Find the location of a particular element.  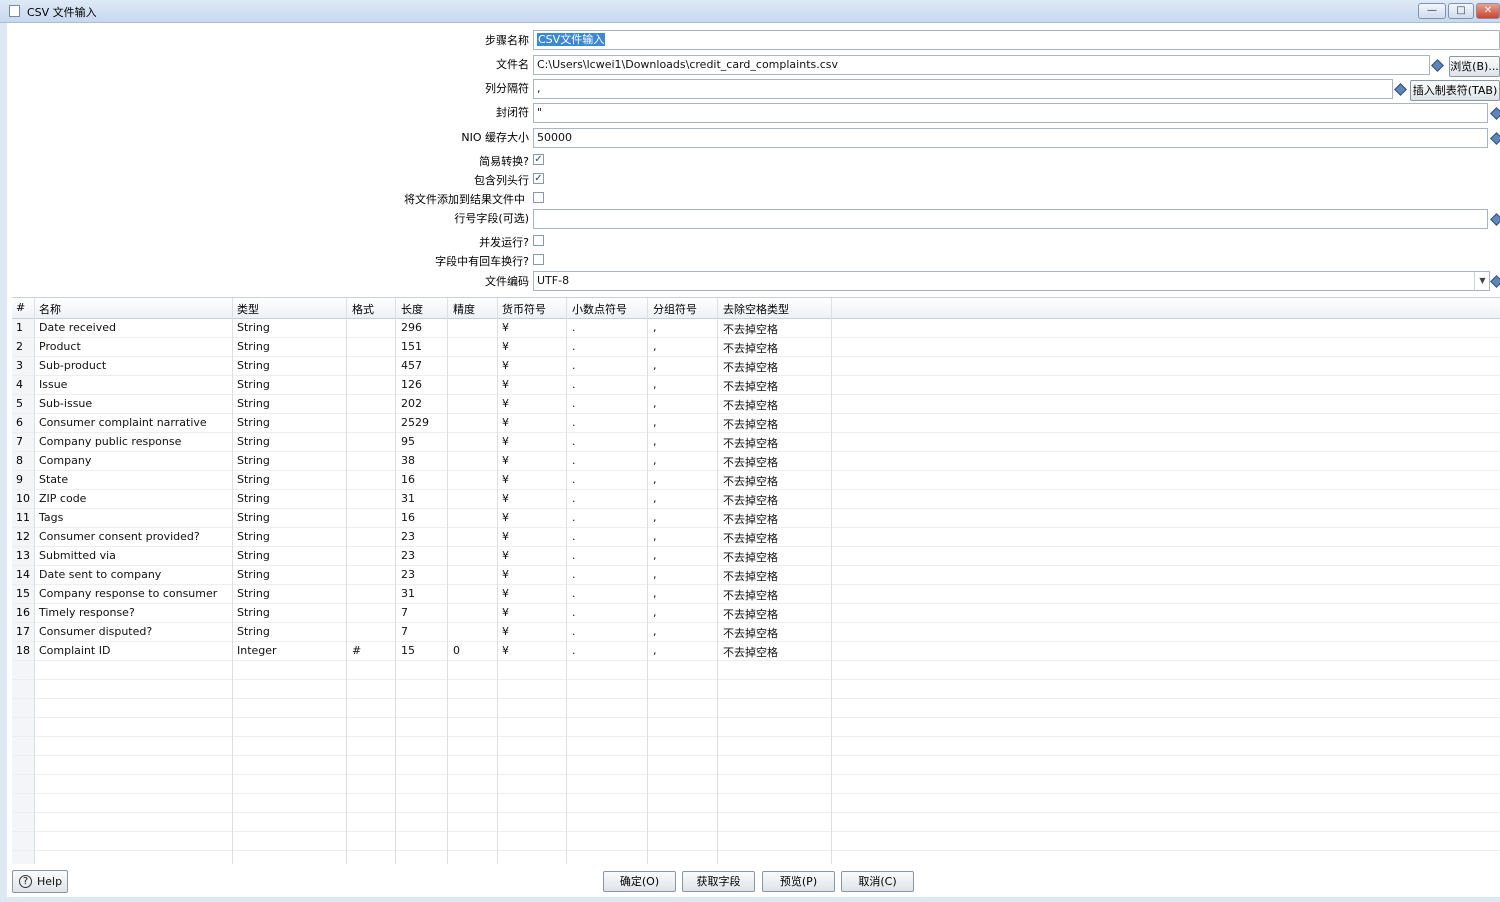

column-header-field-group: 分组符号 is located at coordinates (675, 309).